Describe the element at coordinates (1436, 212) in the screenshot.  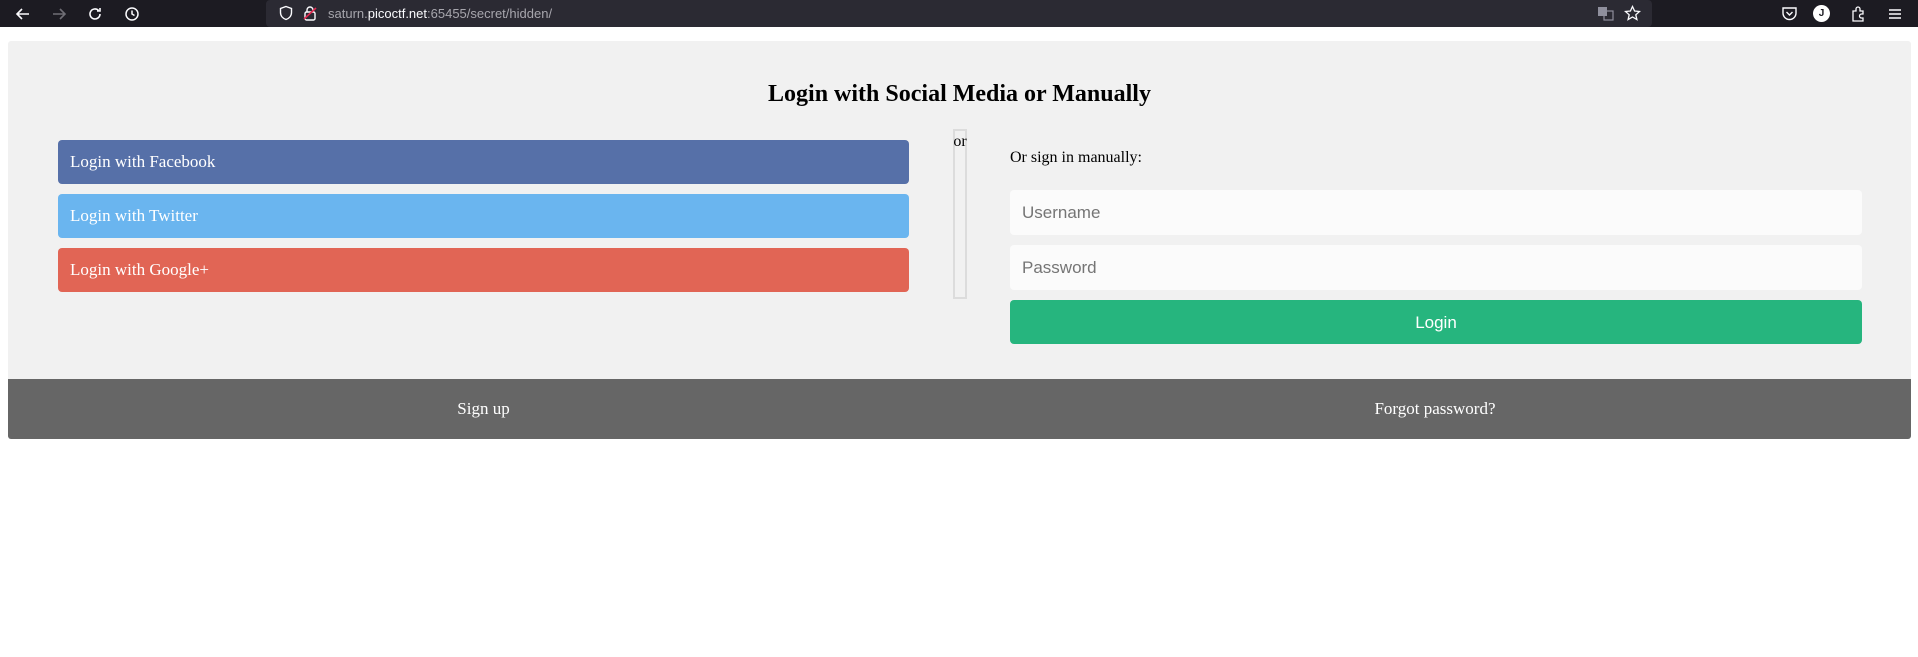
I see `username-input` at that location.